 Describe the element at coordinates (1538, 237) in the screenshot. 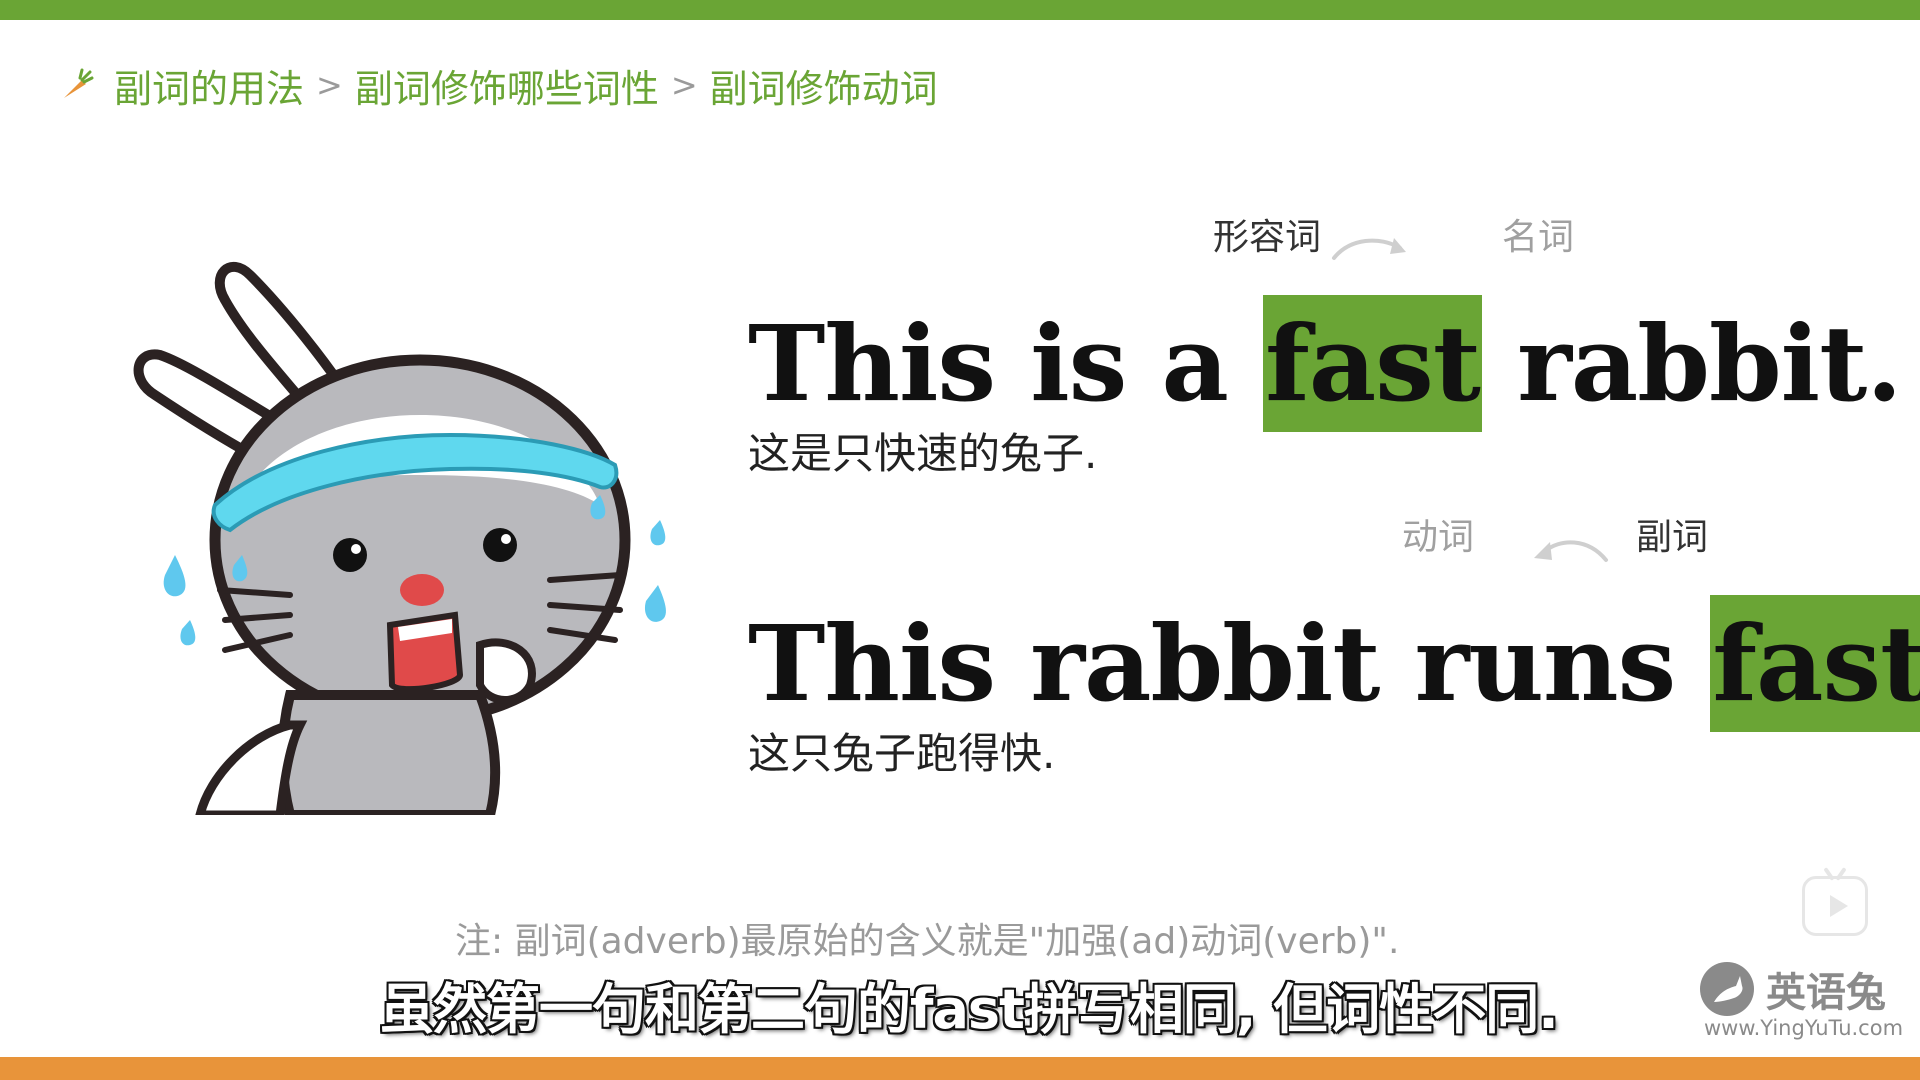

I see `label-noun: 名词` at that location.